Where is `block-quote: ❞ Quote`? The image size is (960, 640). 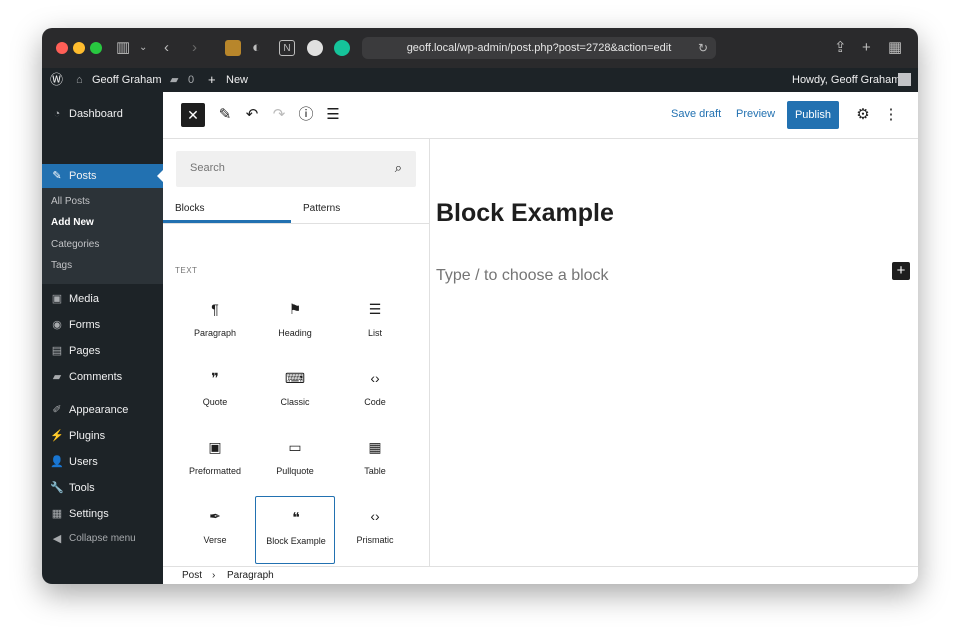
block-quote: ❞ Quote is located at coordinates (215, 392).